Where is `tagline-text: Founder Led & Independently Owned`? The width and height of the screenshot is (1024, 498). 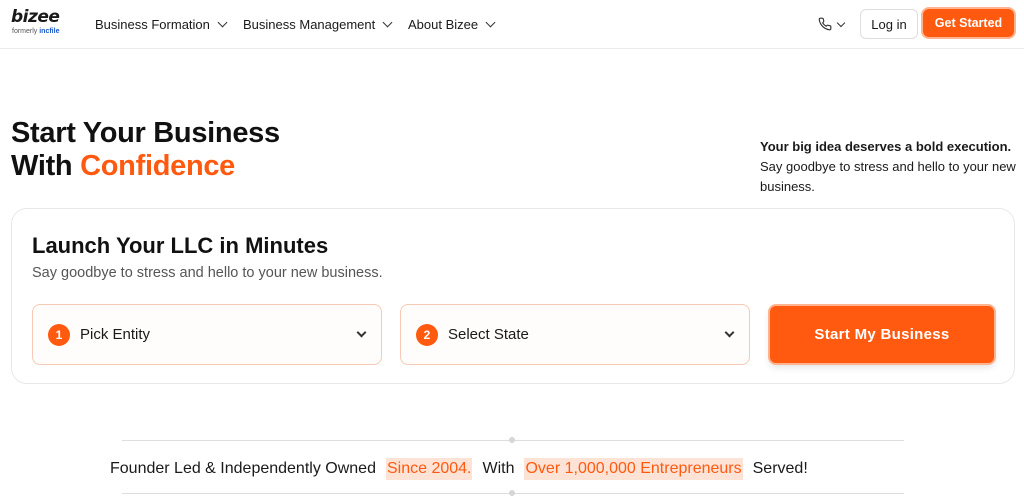
tagline-text: Founder Led & Independently Owned is located at coordinates (243, 468).